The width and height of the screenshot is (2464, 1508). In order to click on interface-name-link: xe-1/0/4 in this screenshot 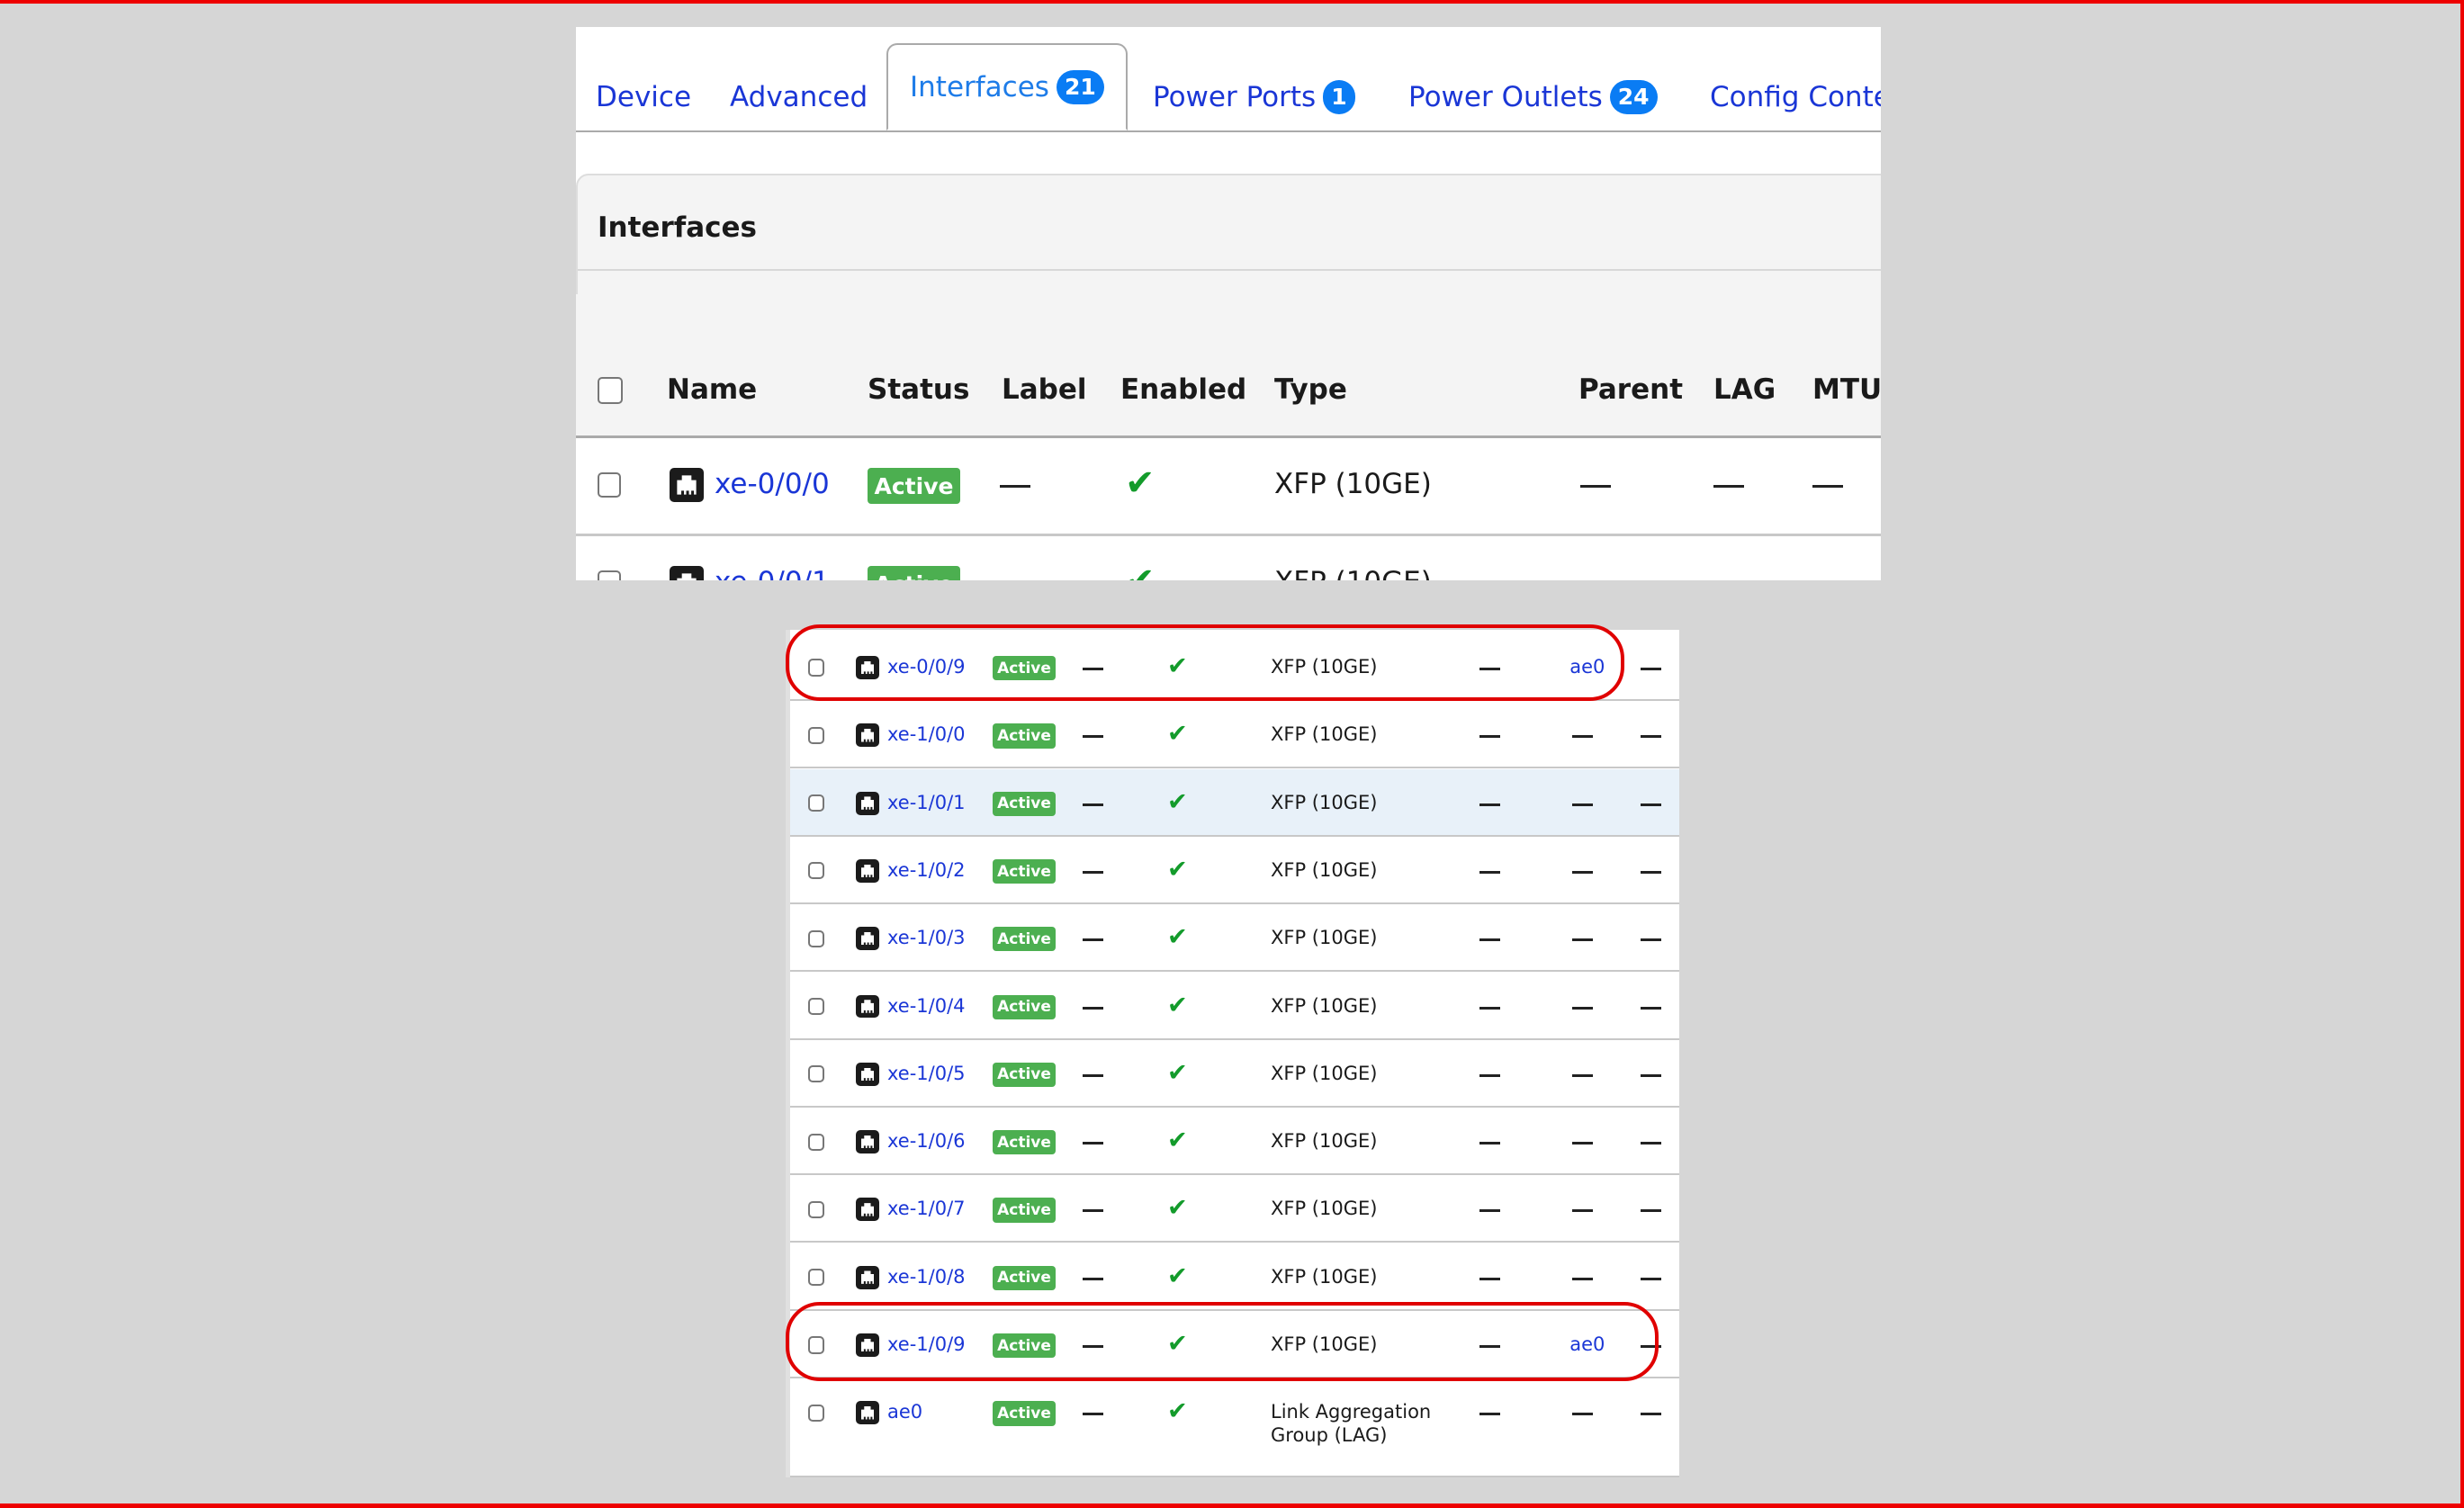, I will do `click(927, 1006)`.